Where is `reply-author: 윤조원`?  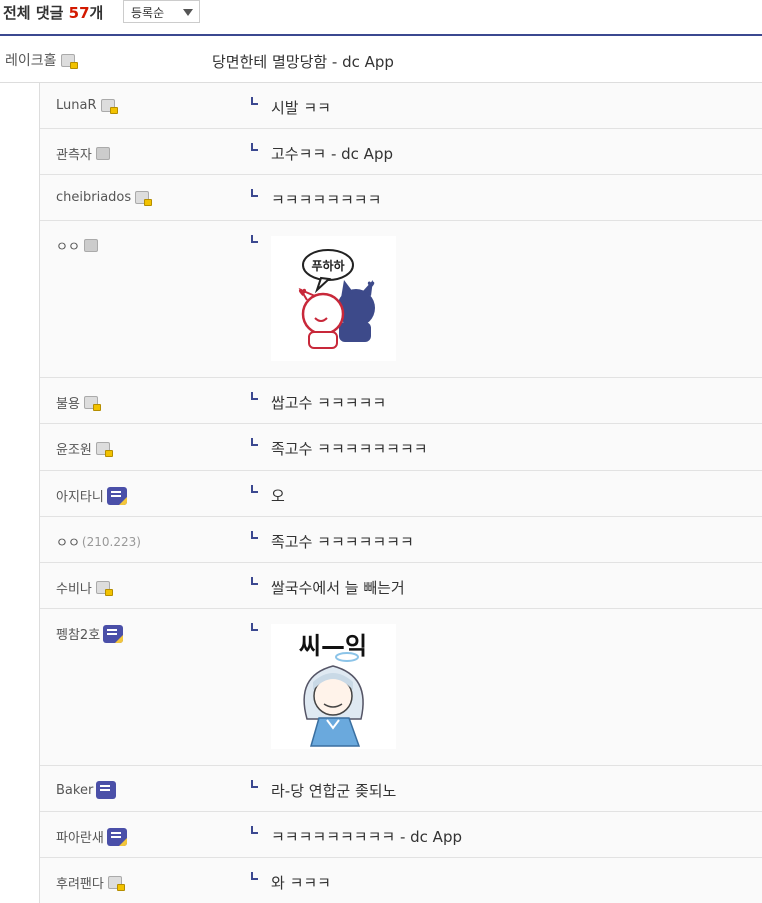 reply-author: 윤조원 is located at coordinates (84, 448).